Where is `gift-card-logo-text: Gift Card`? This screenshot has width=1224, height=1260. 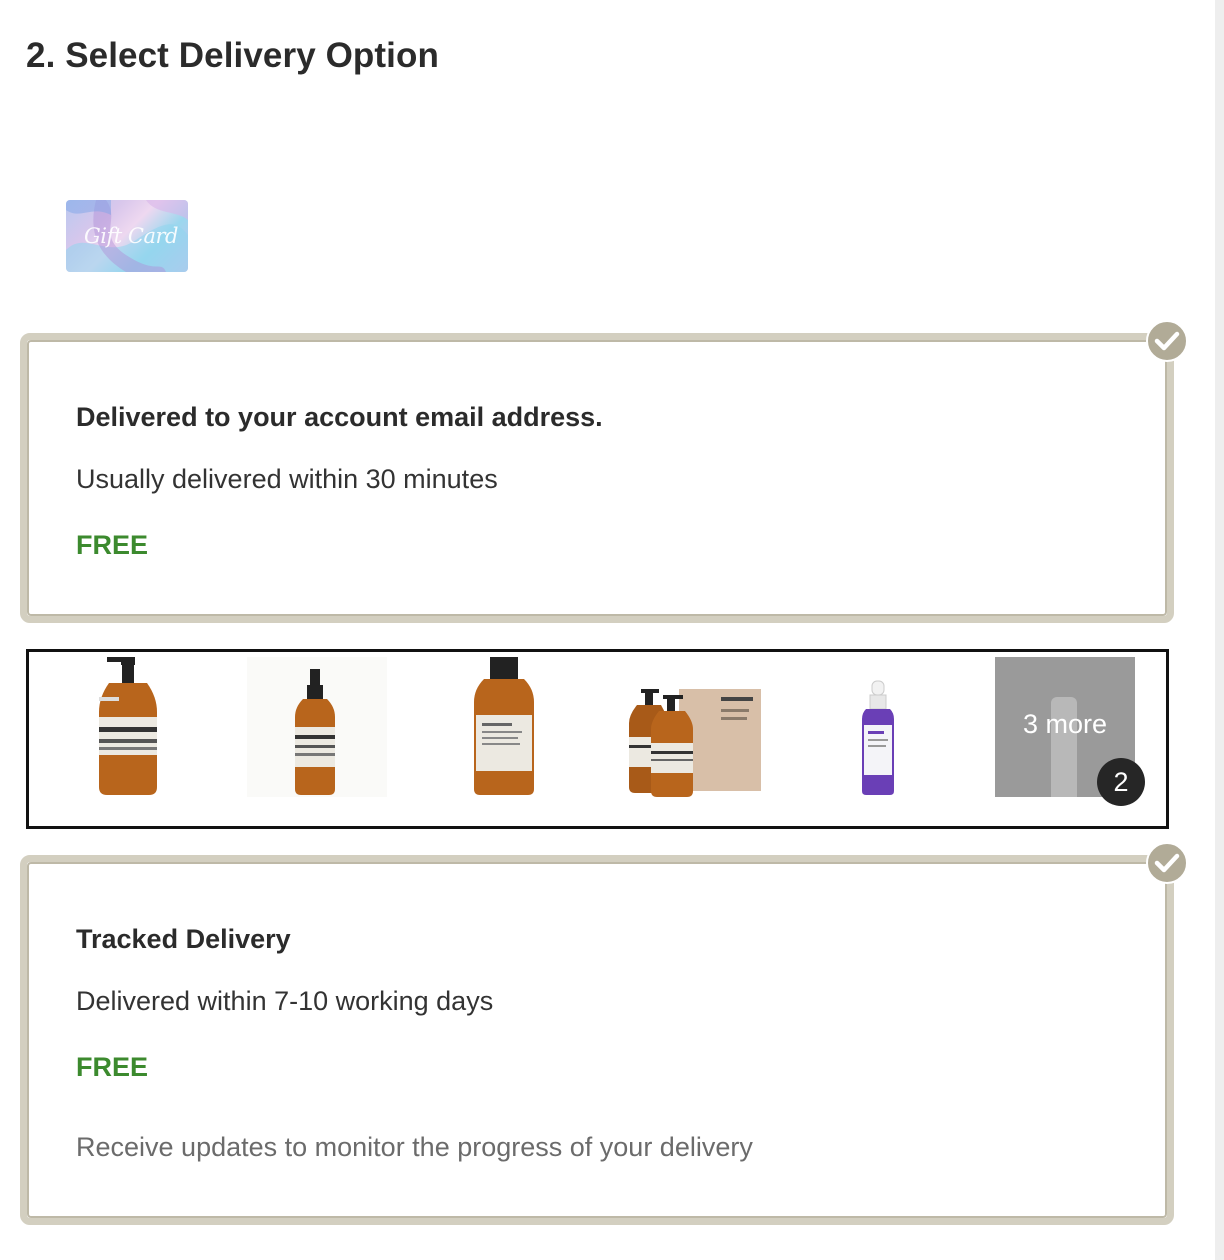 gift-card-logo-text: Gift Card is located at coordinates (131, 236).